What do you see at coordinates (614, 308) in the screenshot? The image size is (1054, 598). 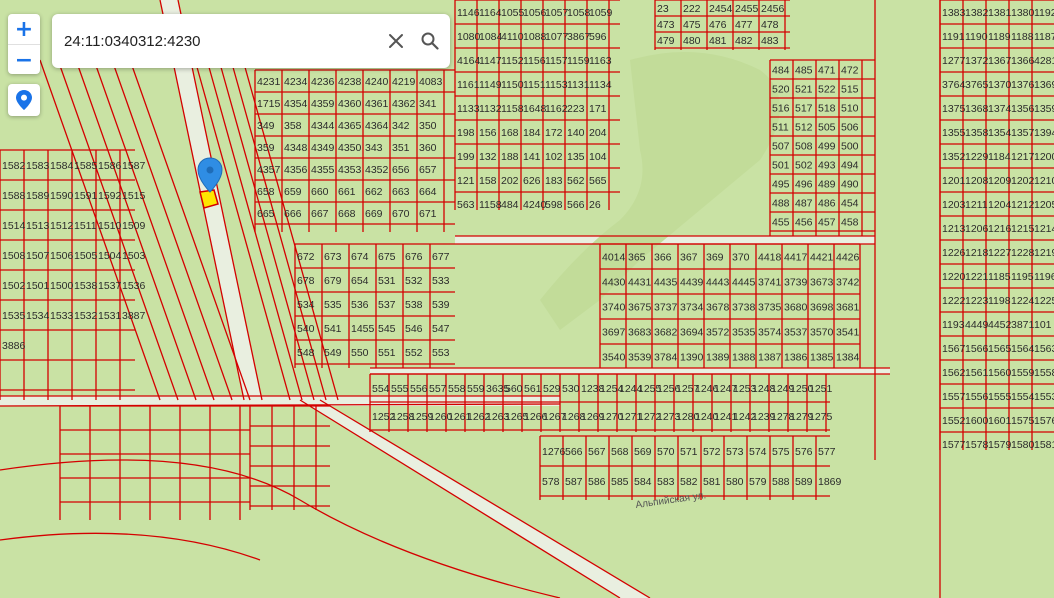 I see `parcel-label: 3740` at bounding box center [614, 308].